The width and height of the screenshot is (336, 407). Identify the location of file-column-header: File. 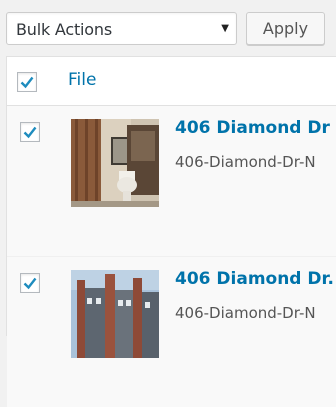
(82, 80).